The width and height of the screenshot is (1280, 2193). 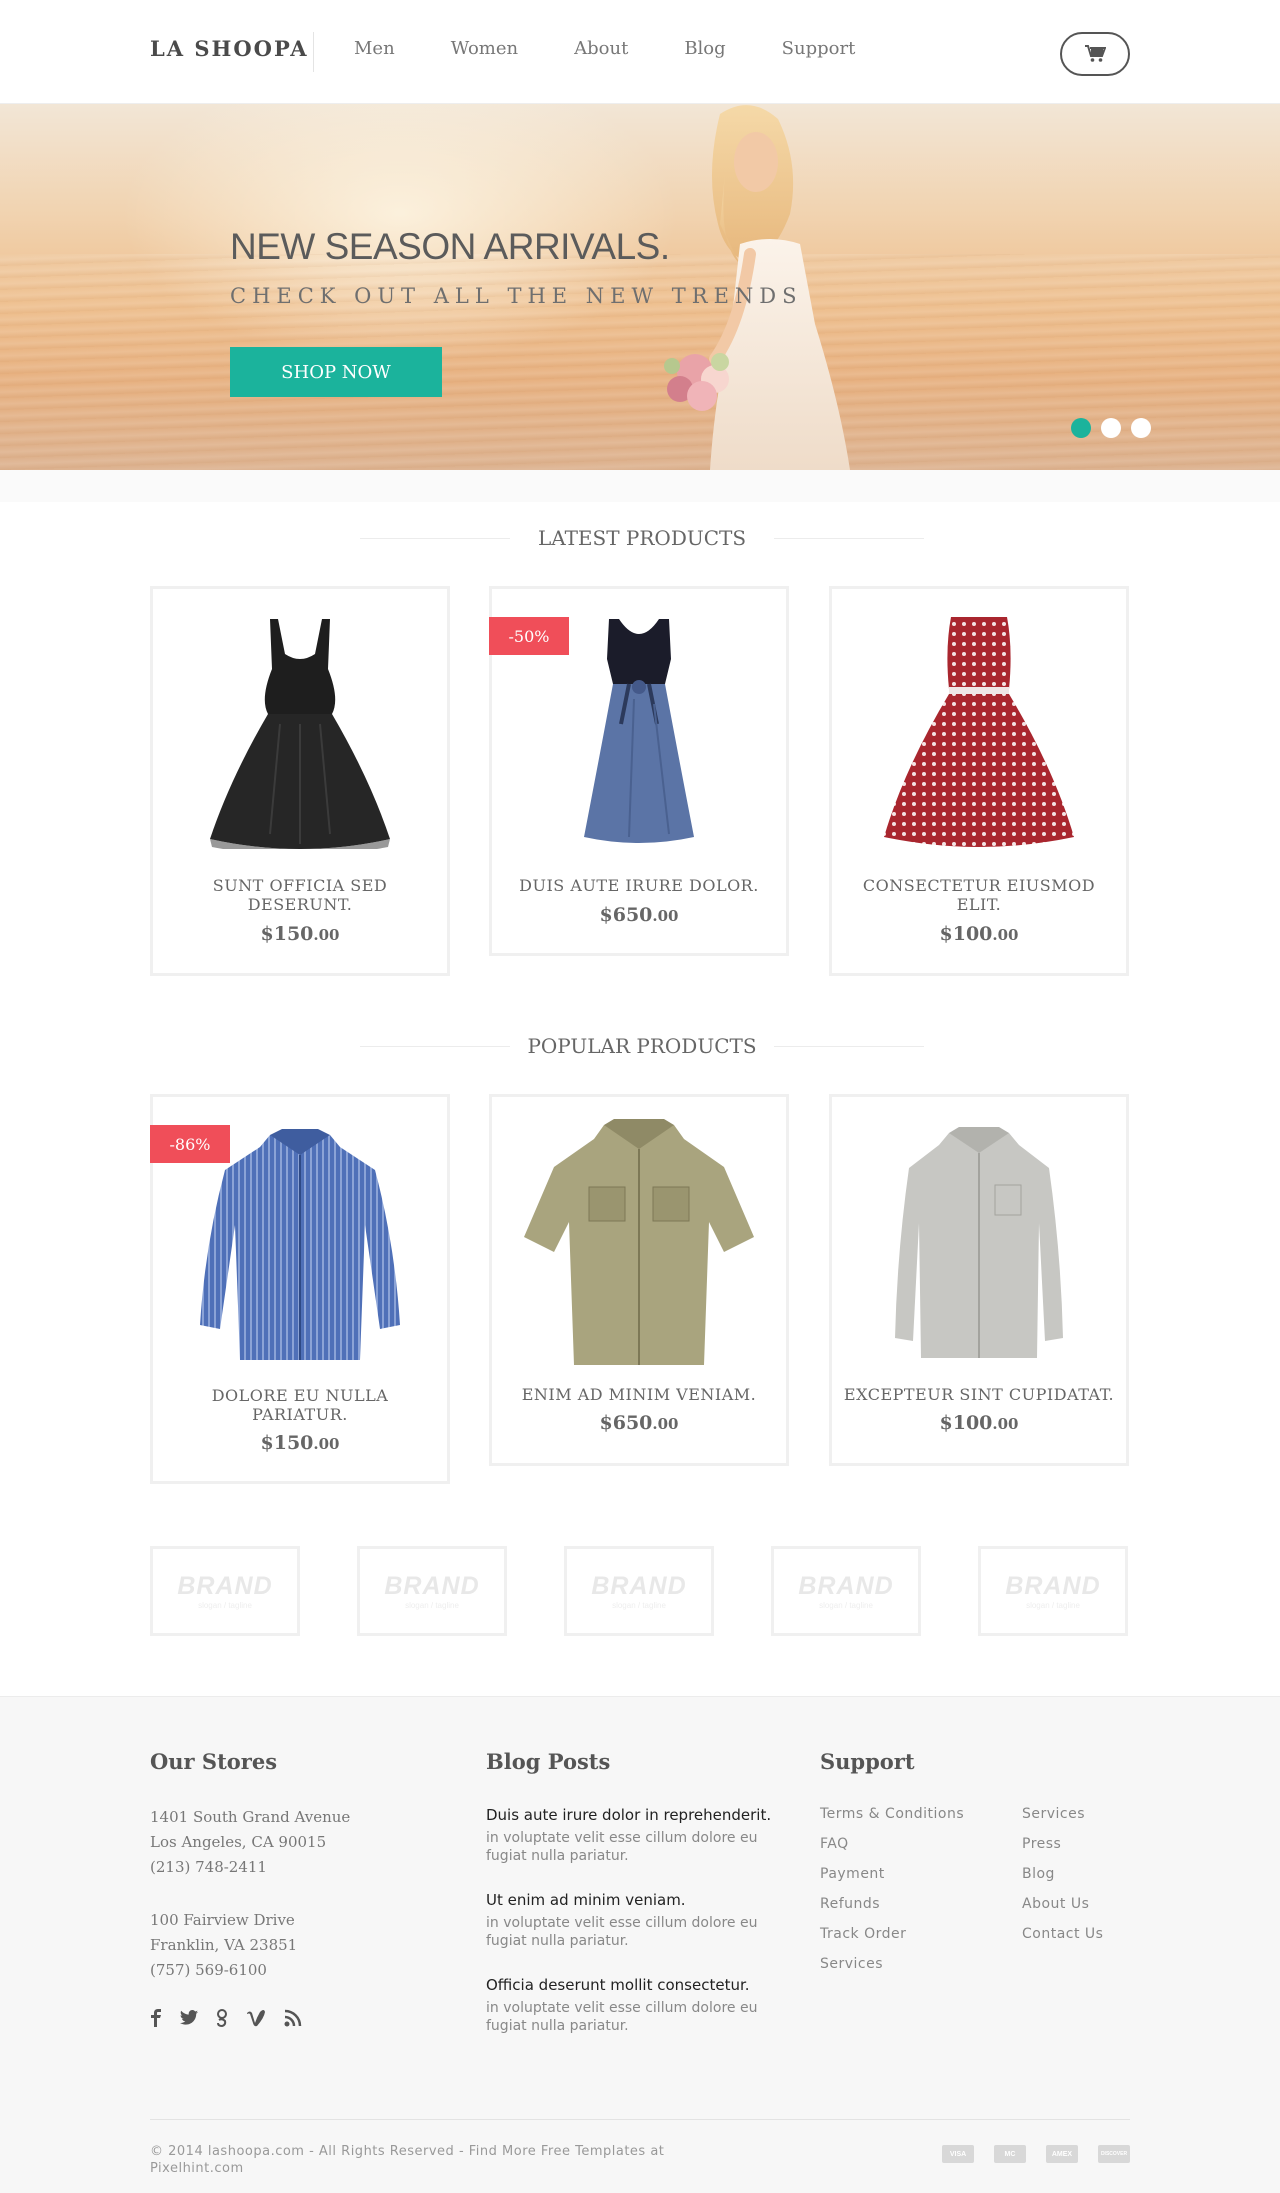 I want to click on store-street: 1401 South Grand Avenue, so click(x=250, y=1817).